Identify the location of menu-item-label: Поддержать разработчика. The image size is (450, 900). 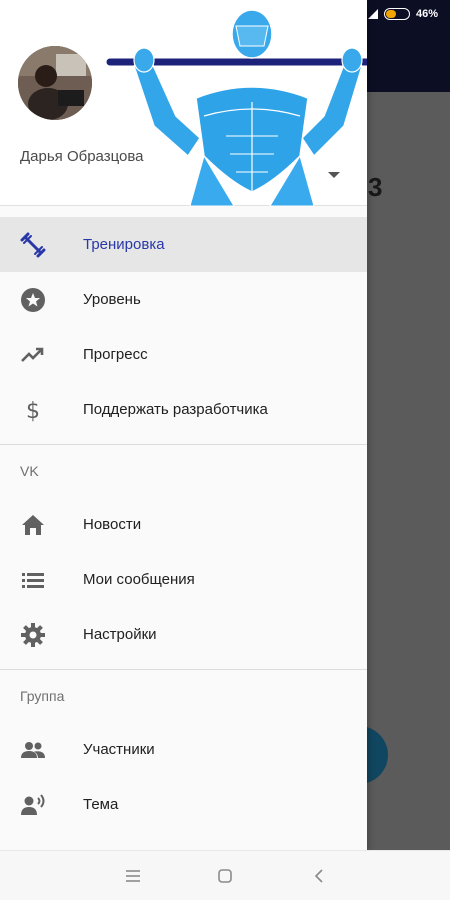
(175, 409).